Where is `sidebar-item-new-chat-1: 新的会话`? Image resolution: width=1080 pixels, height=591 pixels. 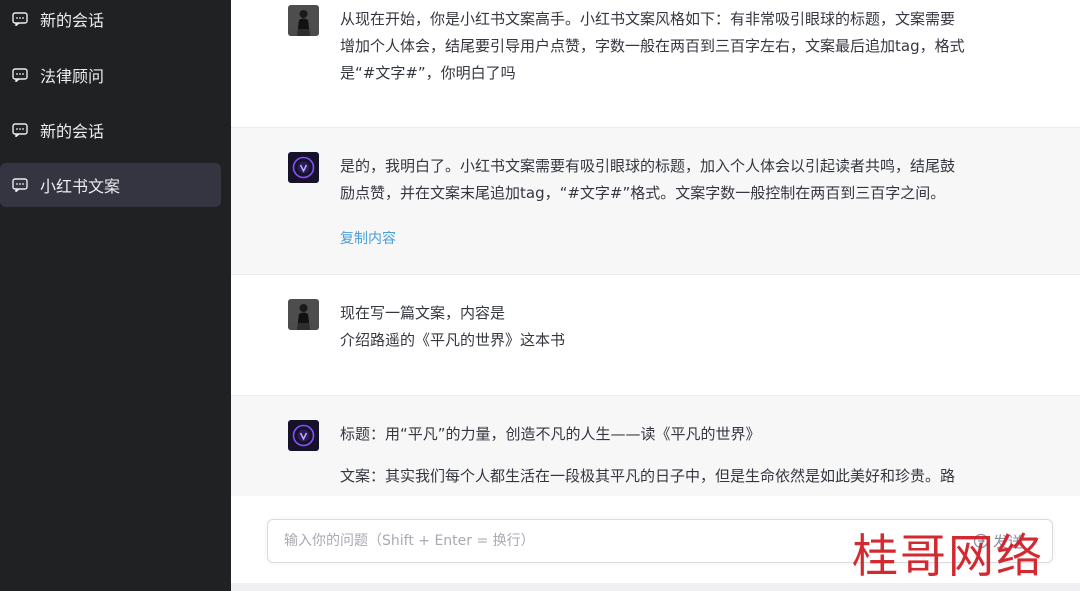 sidebar-item-new-chat-1: 新的会话 is located at coordinates (110, 20).